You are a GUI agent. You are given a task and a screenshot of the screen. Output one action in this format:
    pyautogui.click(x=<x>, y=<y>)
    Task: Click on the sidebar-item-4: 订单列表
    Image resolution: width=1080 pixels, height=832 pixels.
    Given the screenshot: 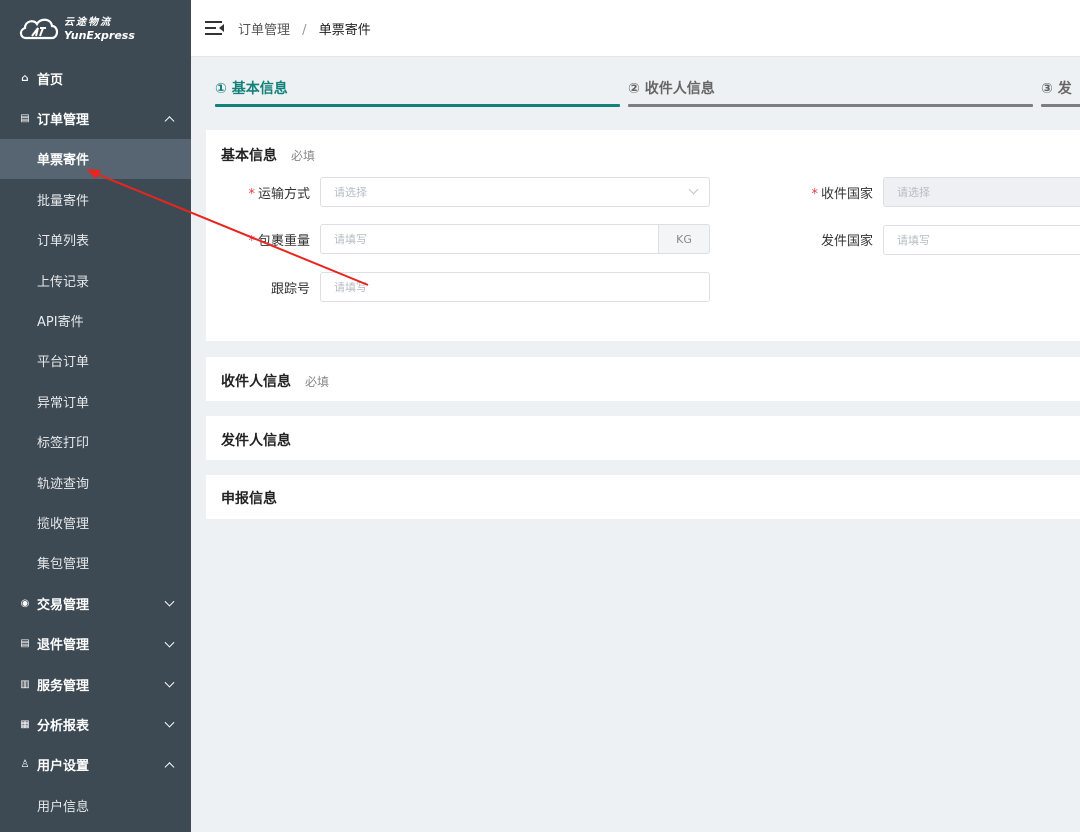 What is the action you would take?
    pyautogui.click(x=95, y=240)
    